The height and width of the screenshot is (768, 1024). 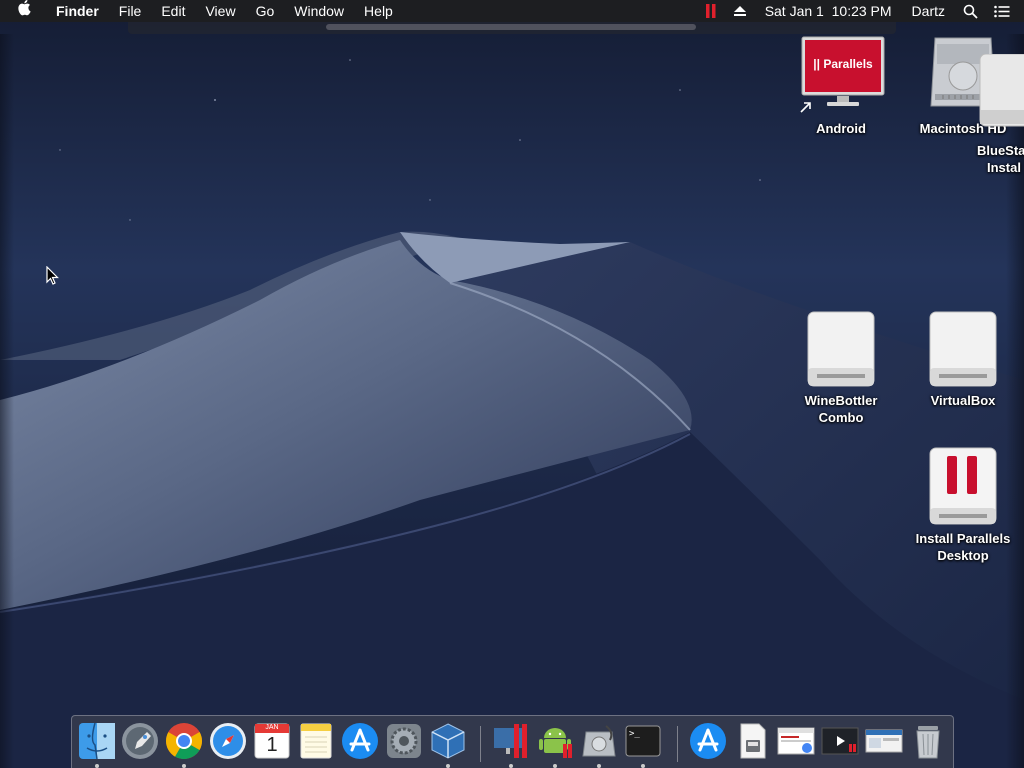 I want to click on dock-disk-utility-icon, so click(x=599, y=745).